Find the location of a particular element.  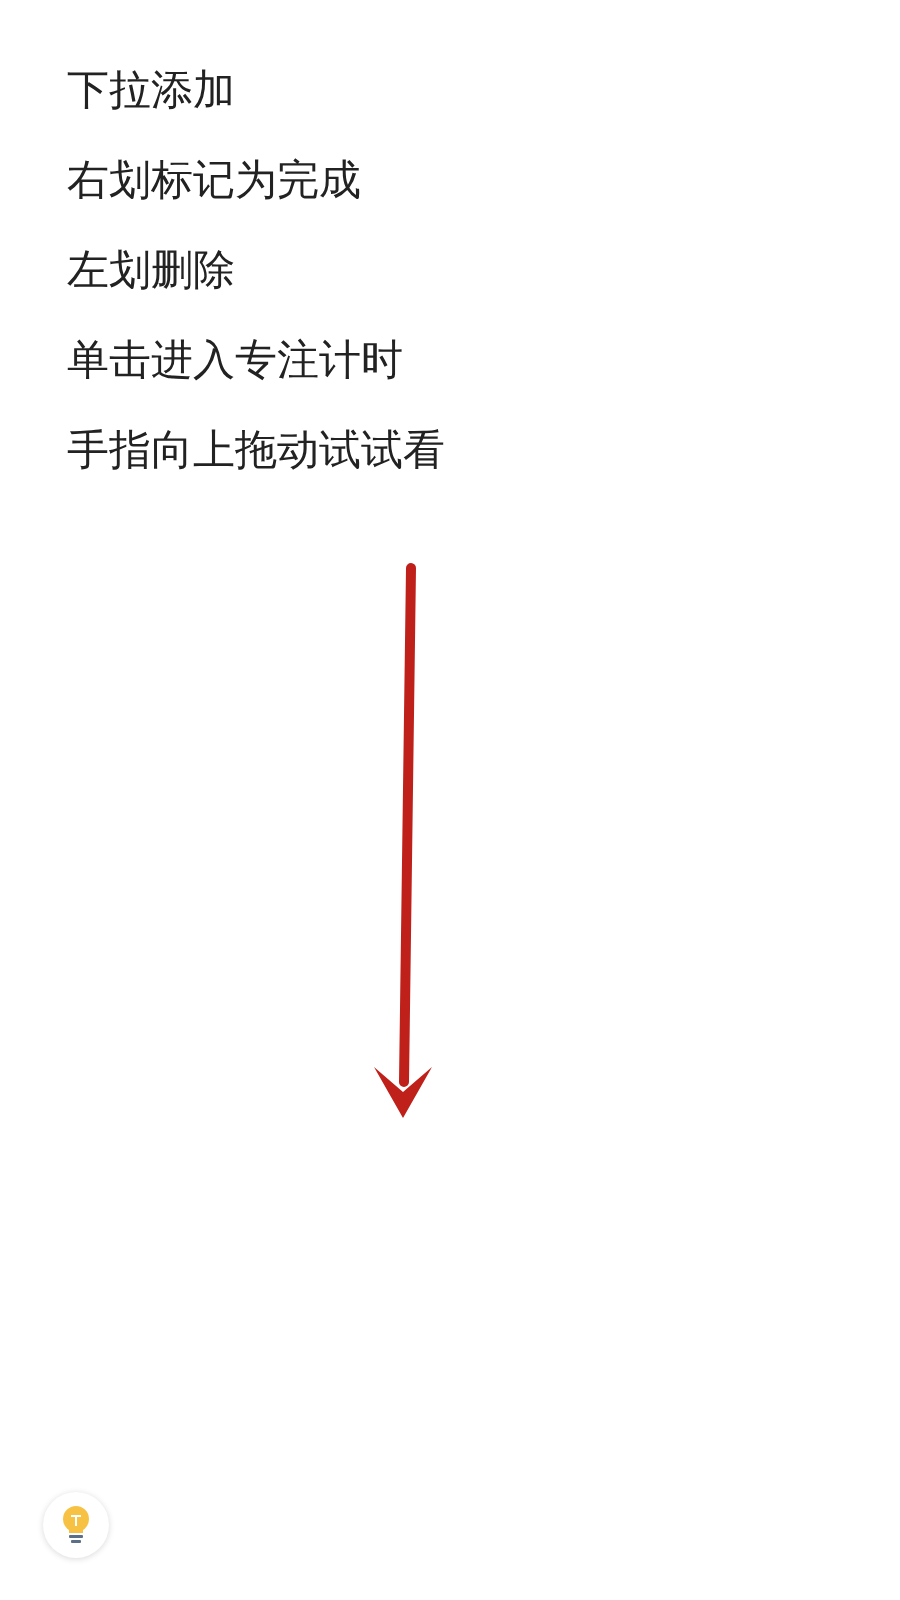

hint-text: 下拉添加 is located at coordinates (151, 90).